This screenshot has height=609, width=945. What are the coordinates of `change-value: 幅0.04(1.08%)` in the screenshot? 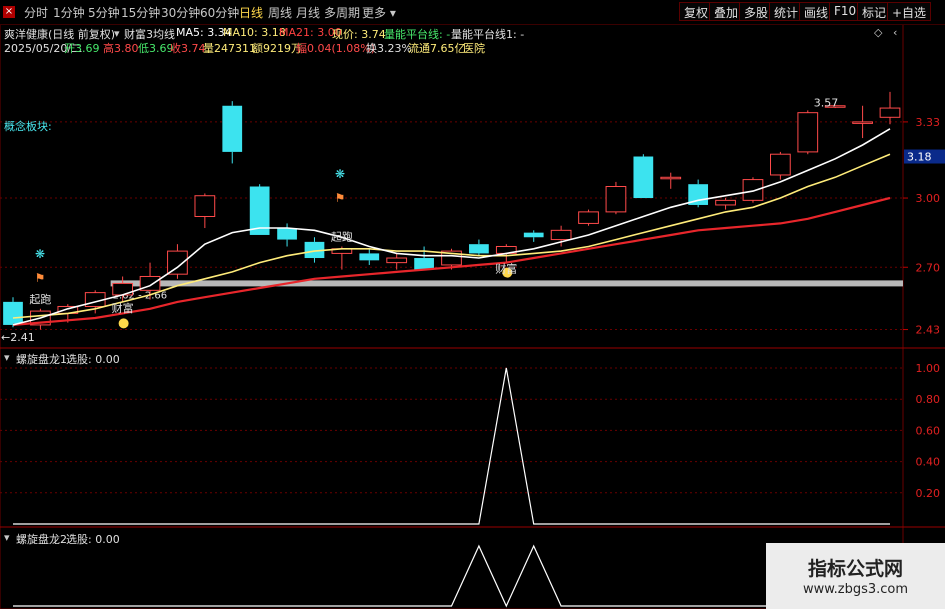 It's located at (336, 48).